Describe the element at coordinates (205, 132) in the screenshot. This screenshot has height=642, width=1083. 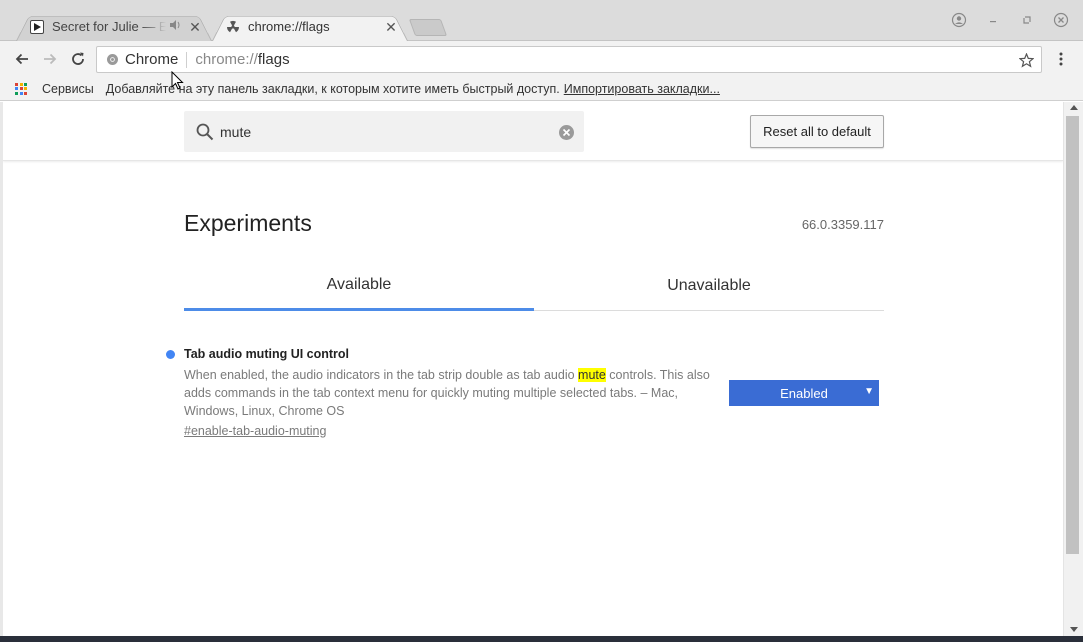
I see `search-icon` at that location.